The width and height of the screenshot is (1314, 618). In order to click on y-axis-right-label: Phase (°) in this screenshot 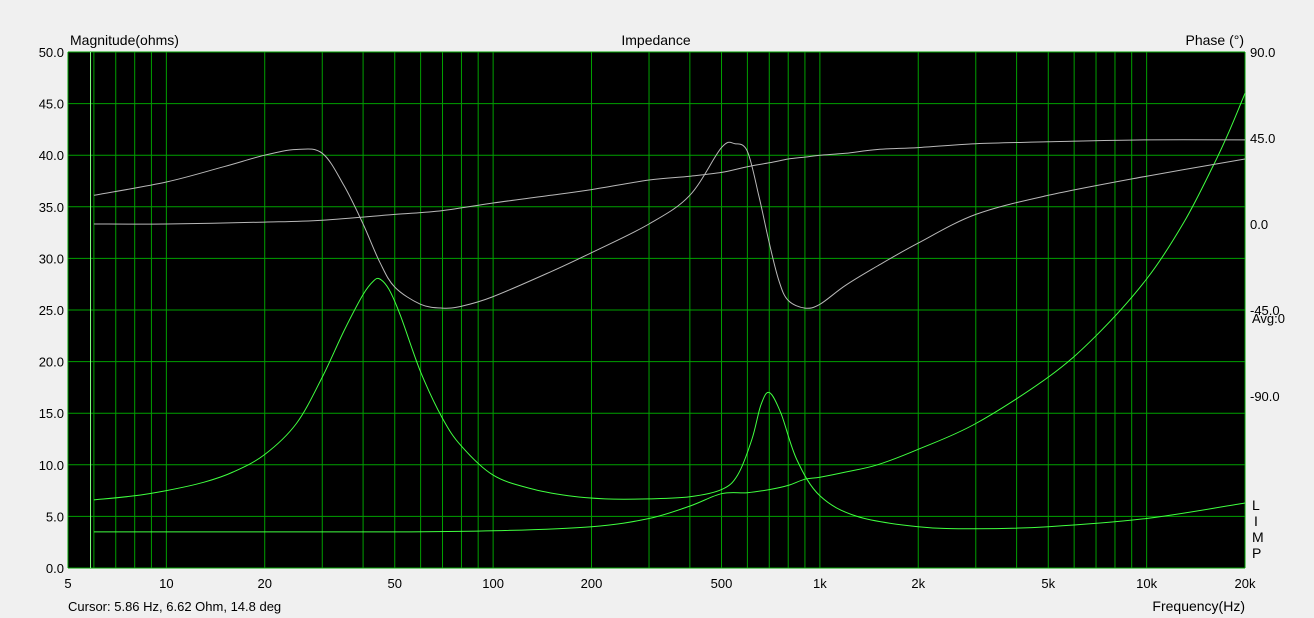, I will do `click(1214, 40)`.